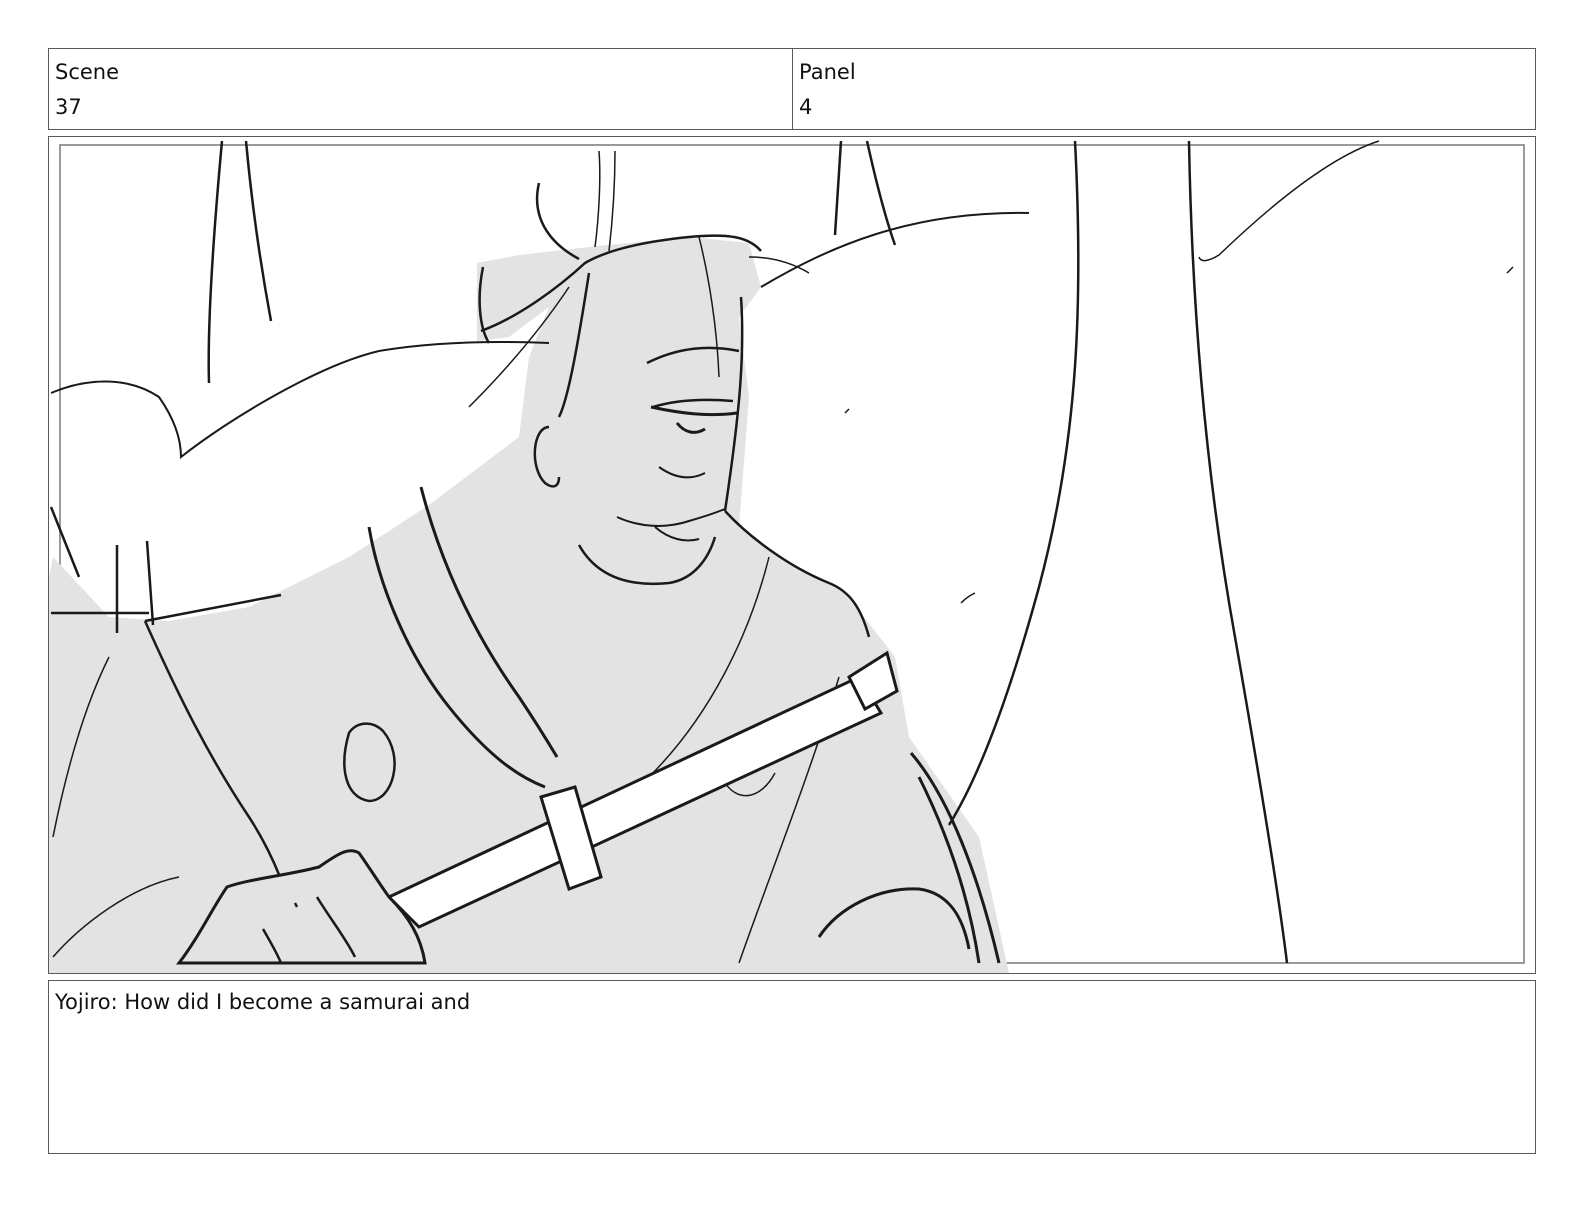 This screenshot has height=1224, width=1584. Describe the element at coordinates (87, 72) in the screenshot. I see `scene-label: Scene` at that location.